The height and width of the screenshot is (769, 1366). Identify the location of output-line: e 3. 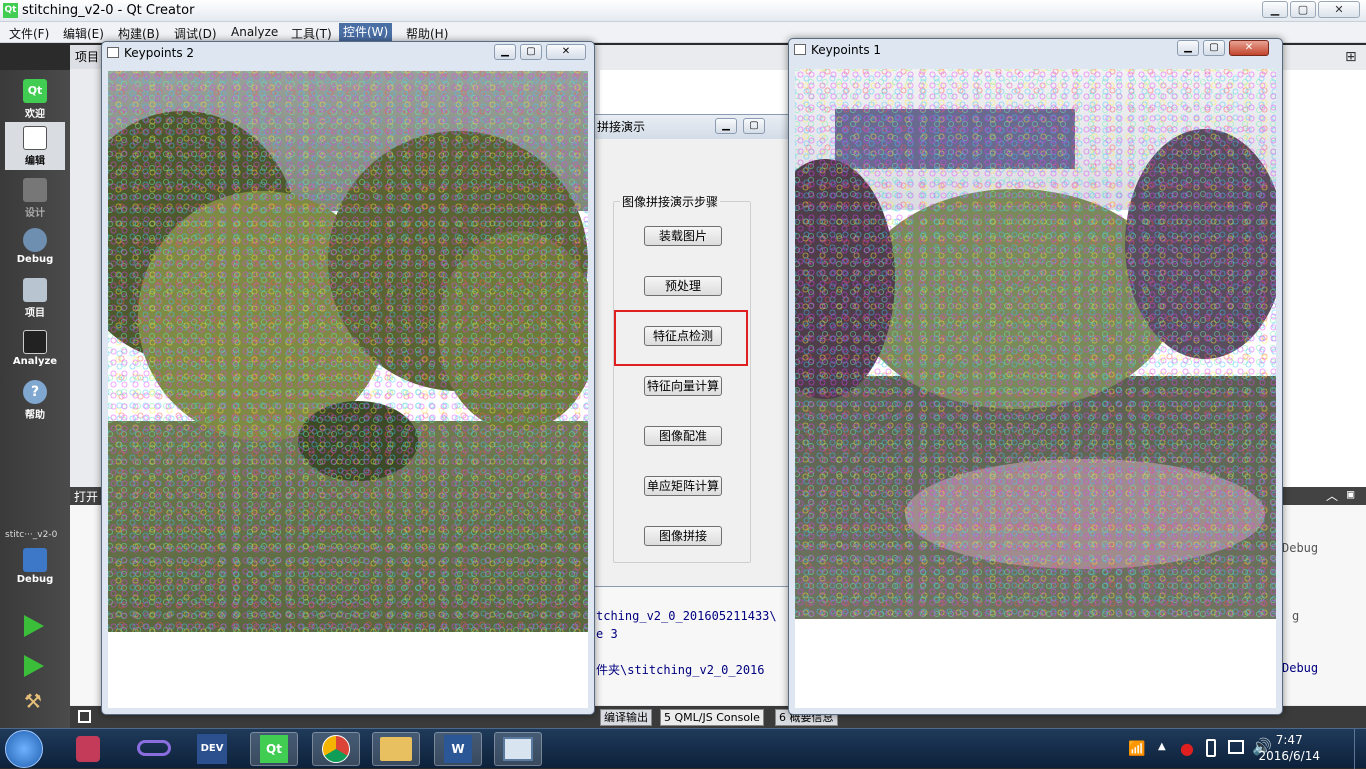
(607, 634).